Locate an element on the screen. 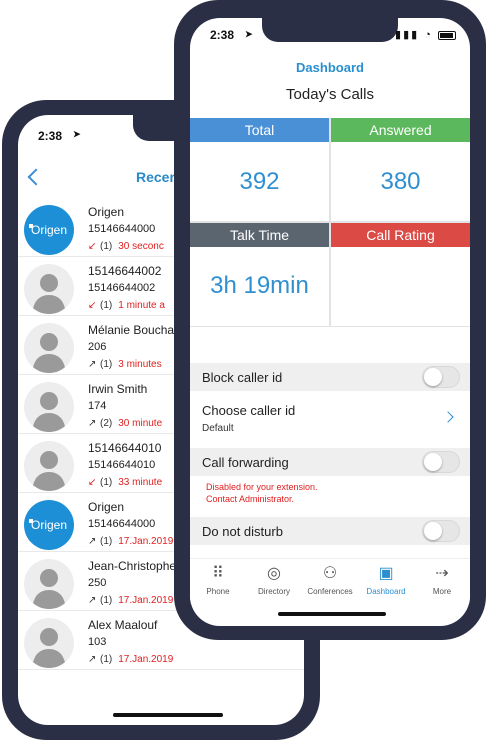 The width and height of the screenshot is (491, 742). tab-conferences: ⚇ Conferences is located at coordinates (330, 579).